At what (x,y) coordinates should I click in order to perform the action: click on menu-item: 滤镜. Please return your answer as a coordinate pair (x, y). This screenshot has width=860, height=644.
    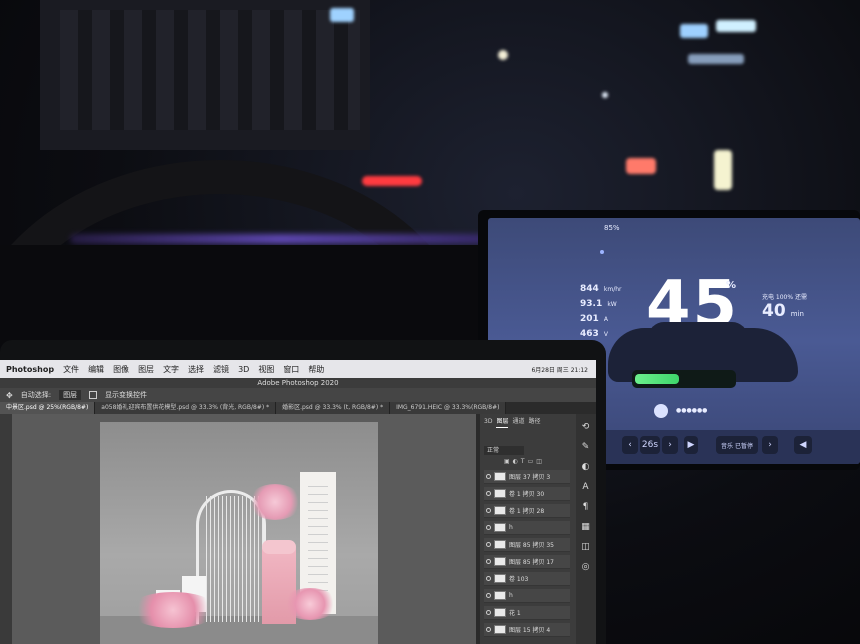
    Looking at the image, I should click on (221, 369).